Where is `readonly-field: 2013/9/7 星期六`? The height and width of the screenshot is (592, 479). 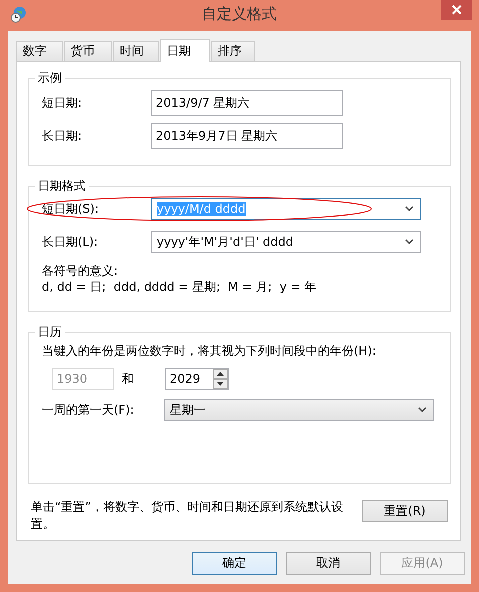 readonly-field: 2013/9/7 星期六 is located at coordinates (247, 103).